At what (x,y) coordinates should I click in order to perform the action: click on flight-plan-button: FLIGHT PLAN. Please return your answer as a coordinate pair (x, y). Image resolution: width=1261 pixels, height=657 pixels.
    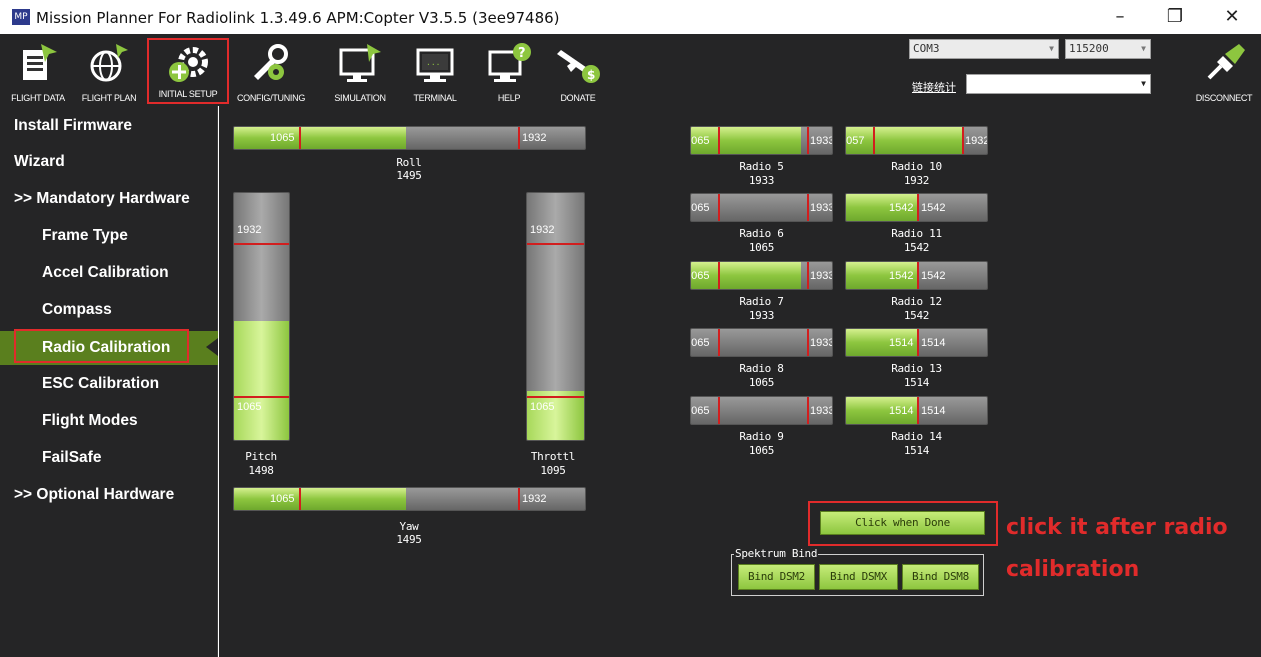
    Looking at the image, I should click on (109, 70).